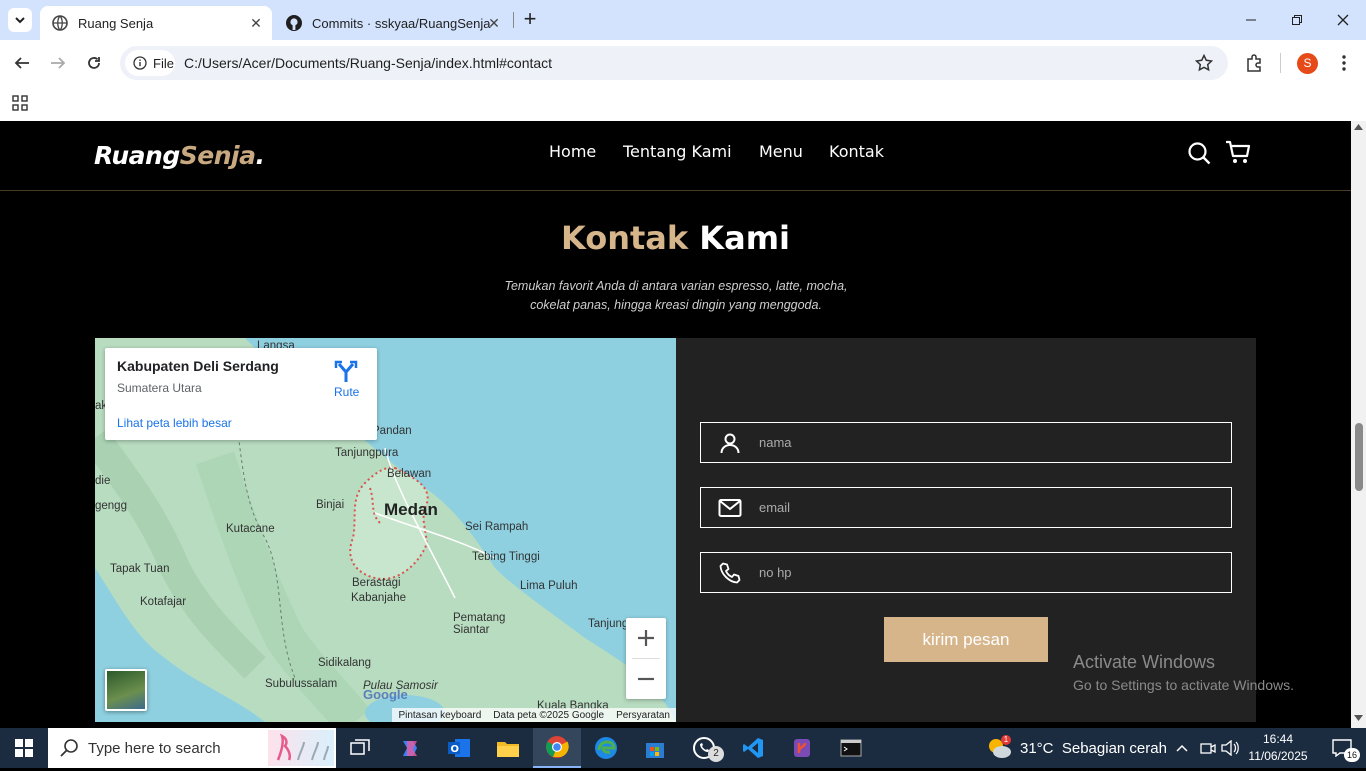 The image size is (1366, 771). Describe the element at coordinates (1114, 748) in the screenshot. I see `weather-desc: Sebagian cerah` at that location.